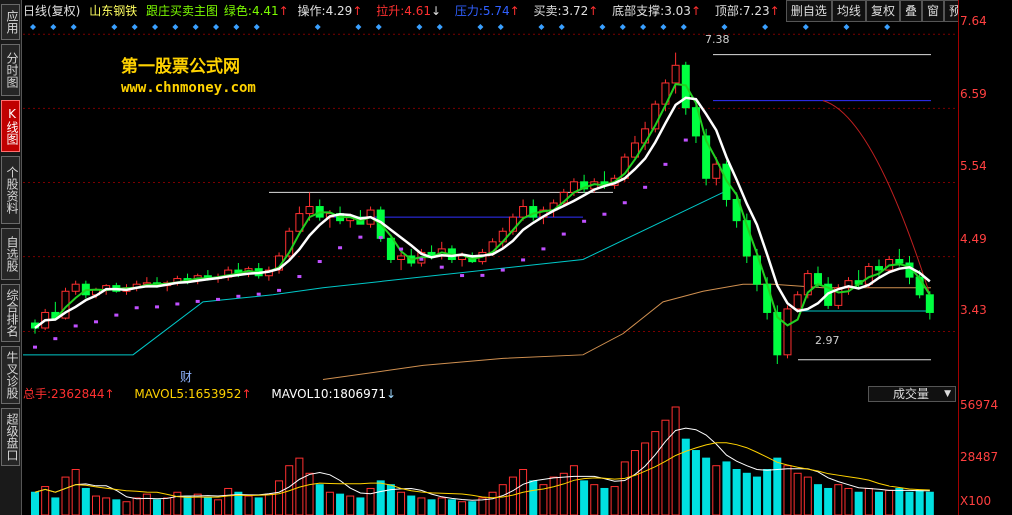  What do you see at coordinates (311, 11) in the screenshot?
I see `operate-label: 操作:` at bounding box center [311, 11].